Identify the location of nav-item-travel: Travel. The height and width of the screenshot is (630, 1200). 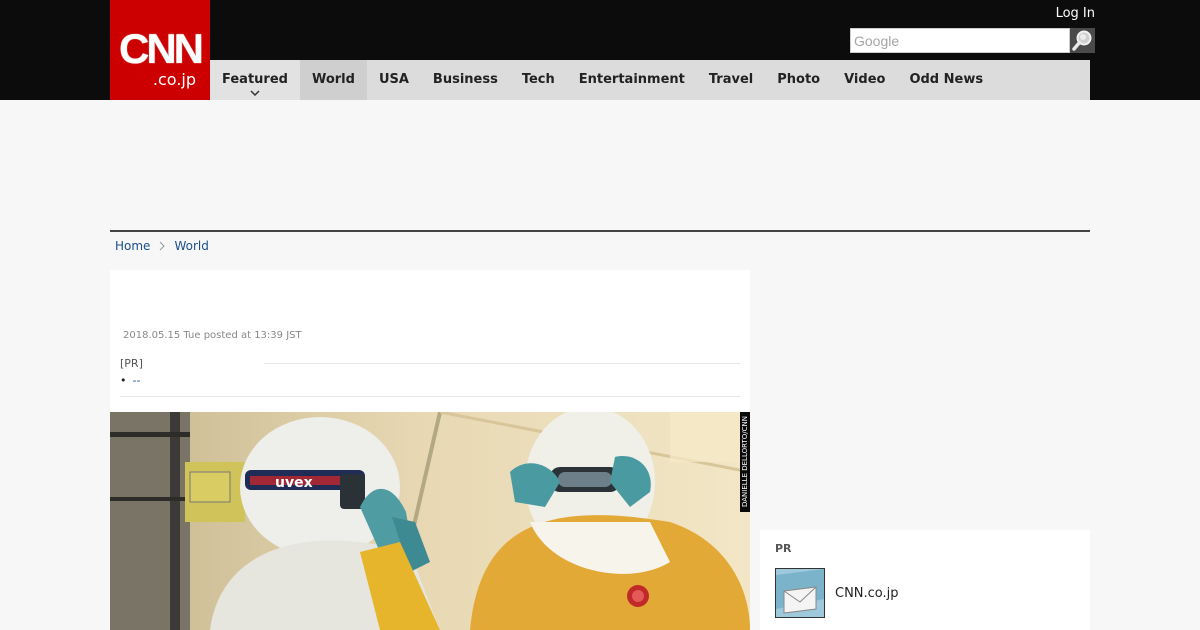
(731, 80).